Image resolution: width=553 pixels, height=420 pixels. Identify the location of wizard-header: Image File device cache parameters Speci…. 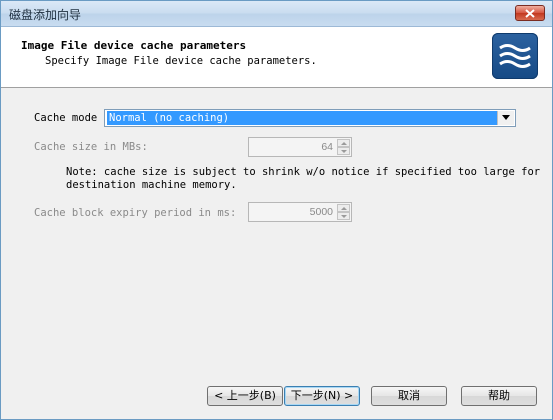
(276, 57).